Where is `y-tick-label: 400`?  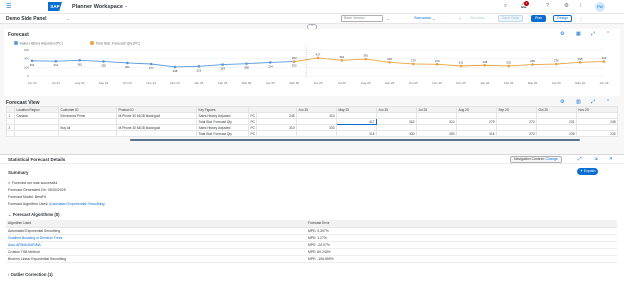
y-tick-label: 400 is located at coordinates (26, 59).